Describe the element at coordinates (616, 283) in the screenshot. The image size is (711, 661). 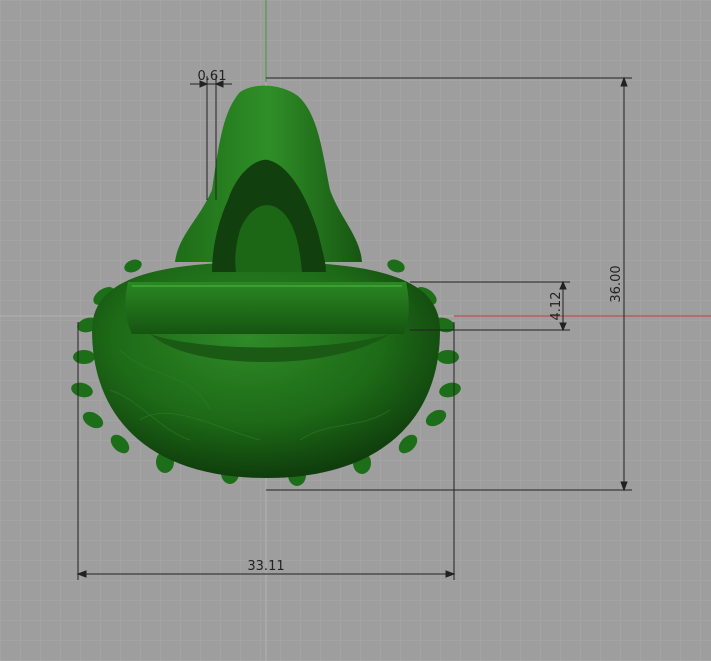
I see `dimension-height-label: 36.00` at that location.